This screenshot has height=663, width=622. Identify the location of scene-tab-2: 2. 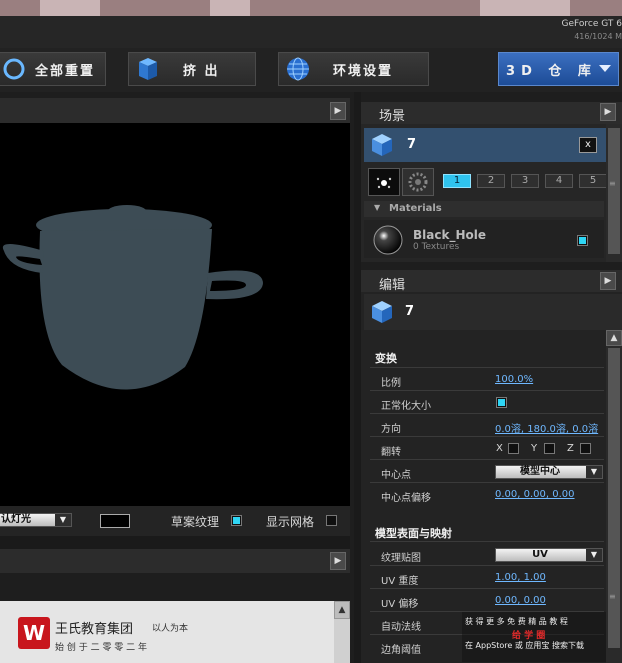
(491, 181).